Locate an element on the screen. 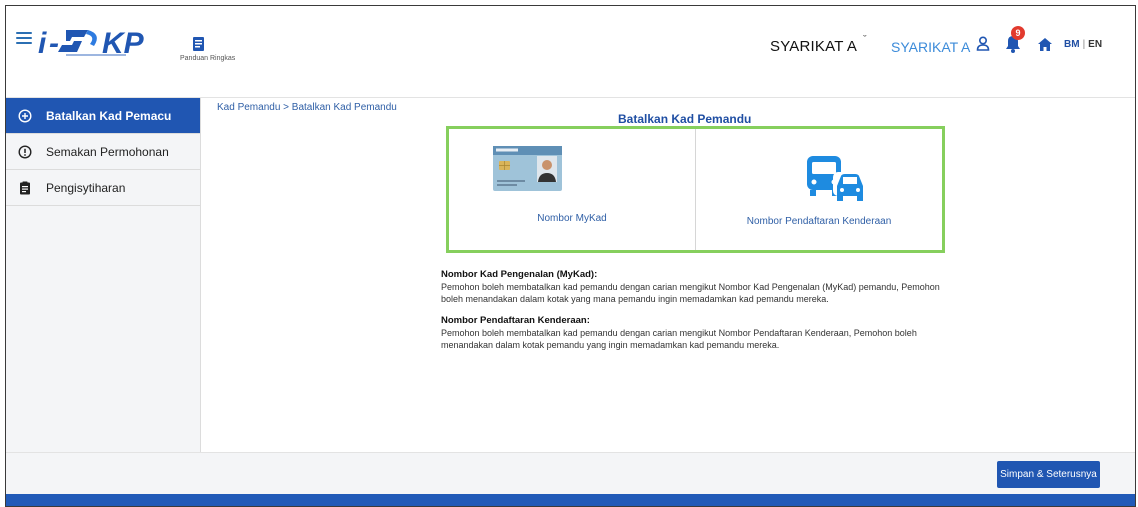 Image resolution: width=1138 pixels, height=507 pixels. sidebar-item-label: Batalkan Kad Pemacu is located at coordinates (109, 115).